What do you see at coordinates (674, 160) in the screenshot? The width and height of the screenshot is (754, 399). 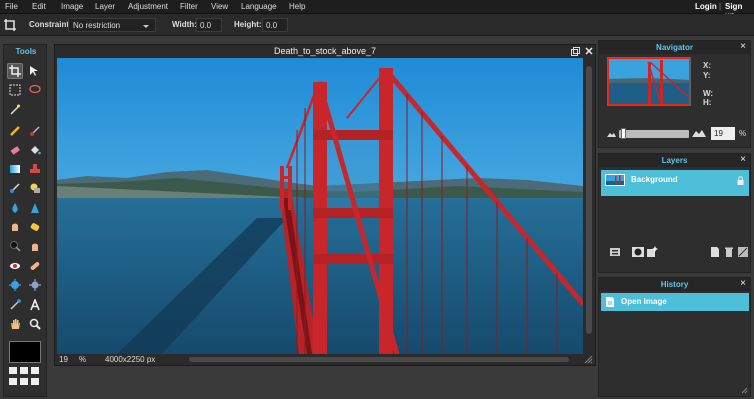 I see `layers-title: Layers` at bounding box center [674, 160].